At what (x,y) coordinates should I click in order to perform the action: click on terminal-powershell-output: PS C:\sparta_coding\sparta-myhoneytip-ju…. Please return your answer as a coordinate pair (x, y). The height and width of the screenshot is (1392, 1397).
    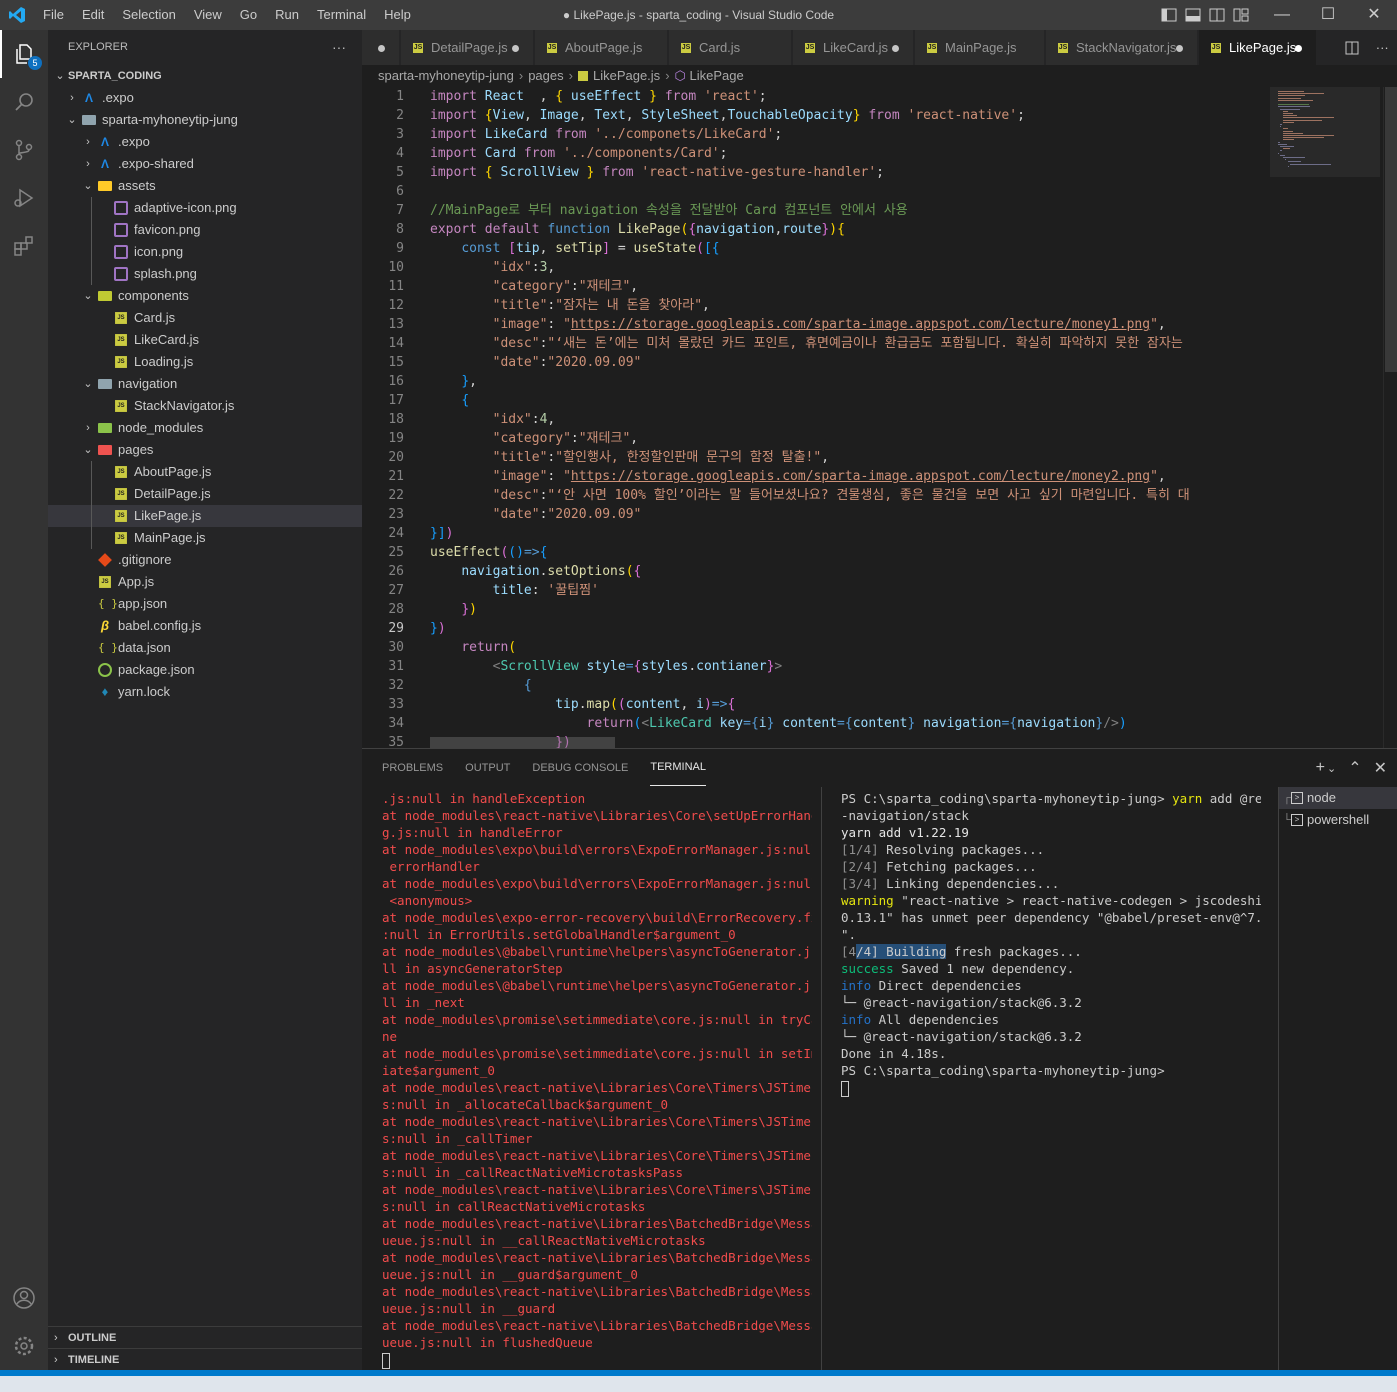
    Looking at the image, I should click on (1051, 1080).